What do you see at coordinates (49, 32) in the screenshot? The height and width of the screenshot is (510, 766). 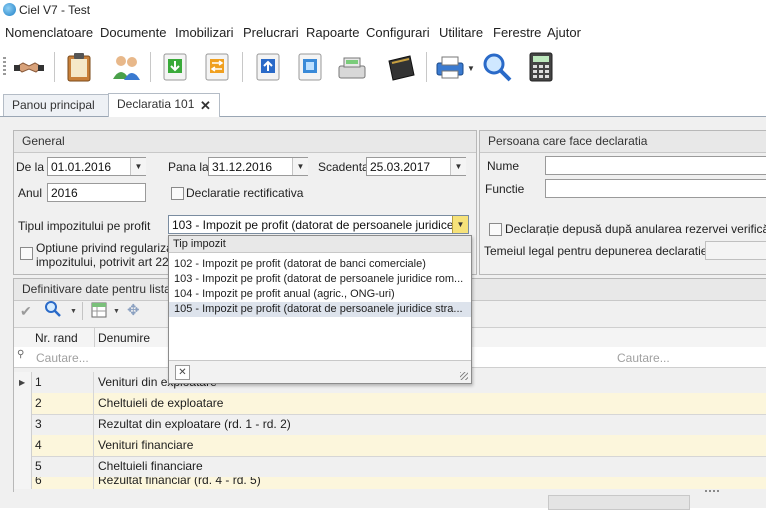 I see `menu-nomenclatoare: Nomenclatoare` at bounding box center [49, 32].